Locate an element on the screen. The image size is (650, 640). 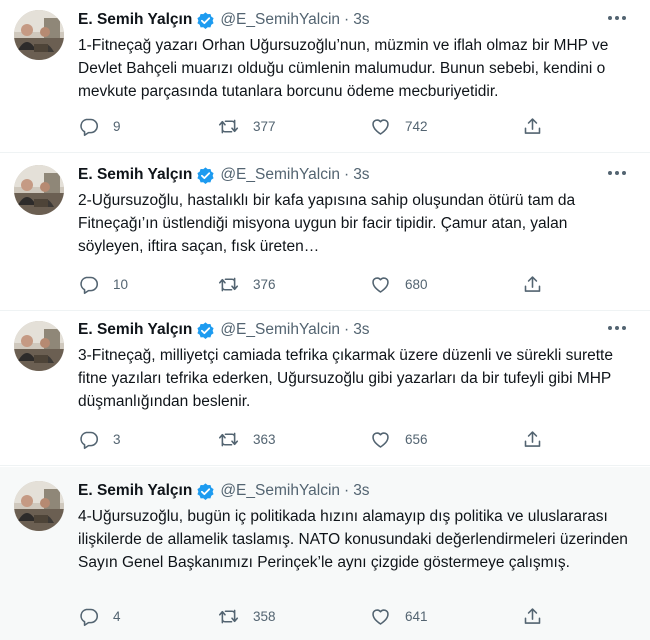
retweet-count: 376 is located at coordinates (264, 284).